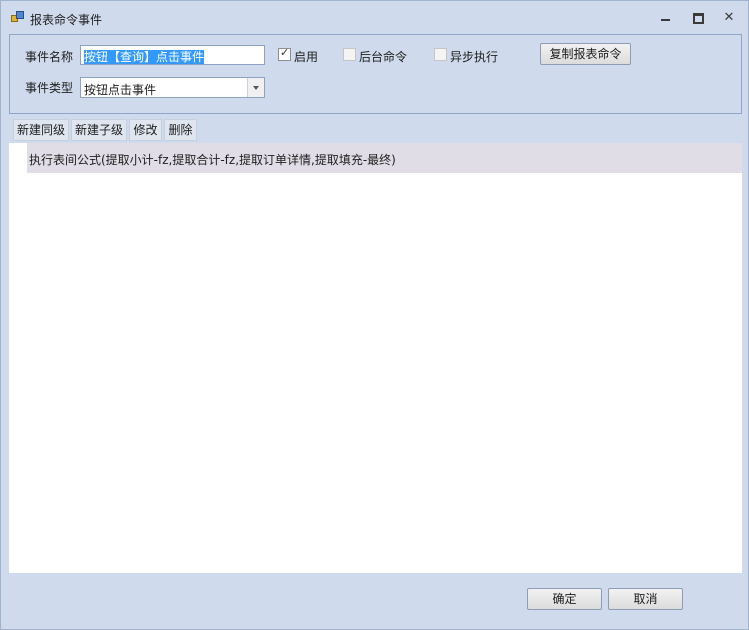 This screenshot has width=749, height=630. Describe the element at coordinates (564, 599) in the screenshot. I see `ok-button: 确定` at that location.